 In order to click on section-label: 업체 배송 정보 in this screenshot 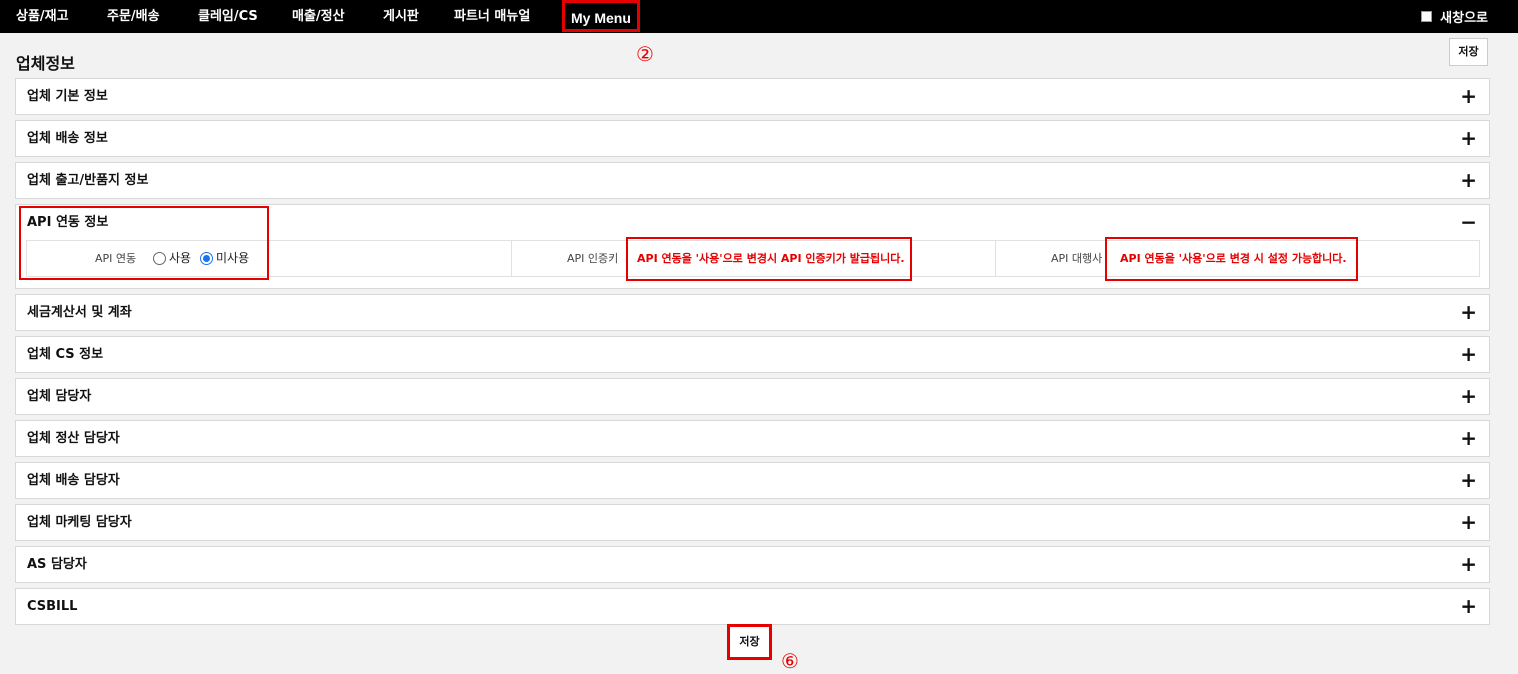, I will do `click(67, 138)`.